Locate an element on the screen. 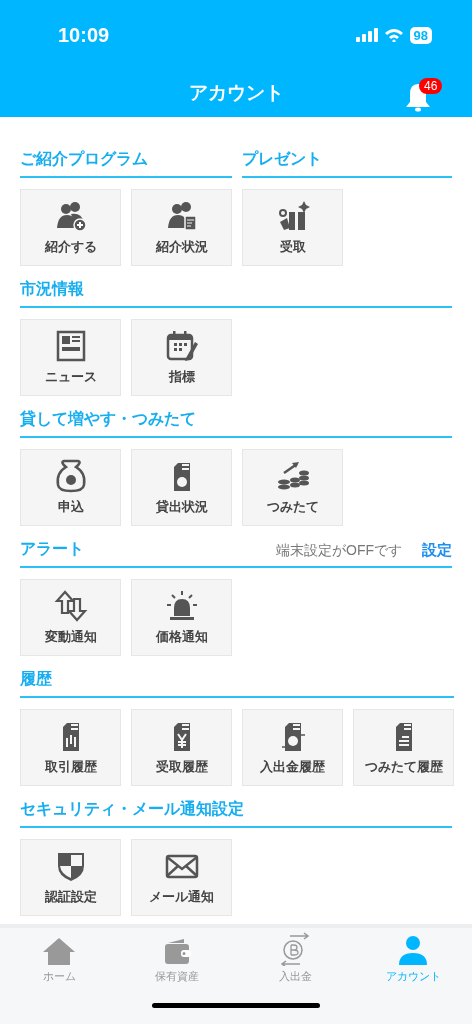 Image resolution: width=472 pixels, height=1024 pixels. menu-tile: ニュース is located at coordinates (70, 357).